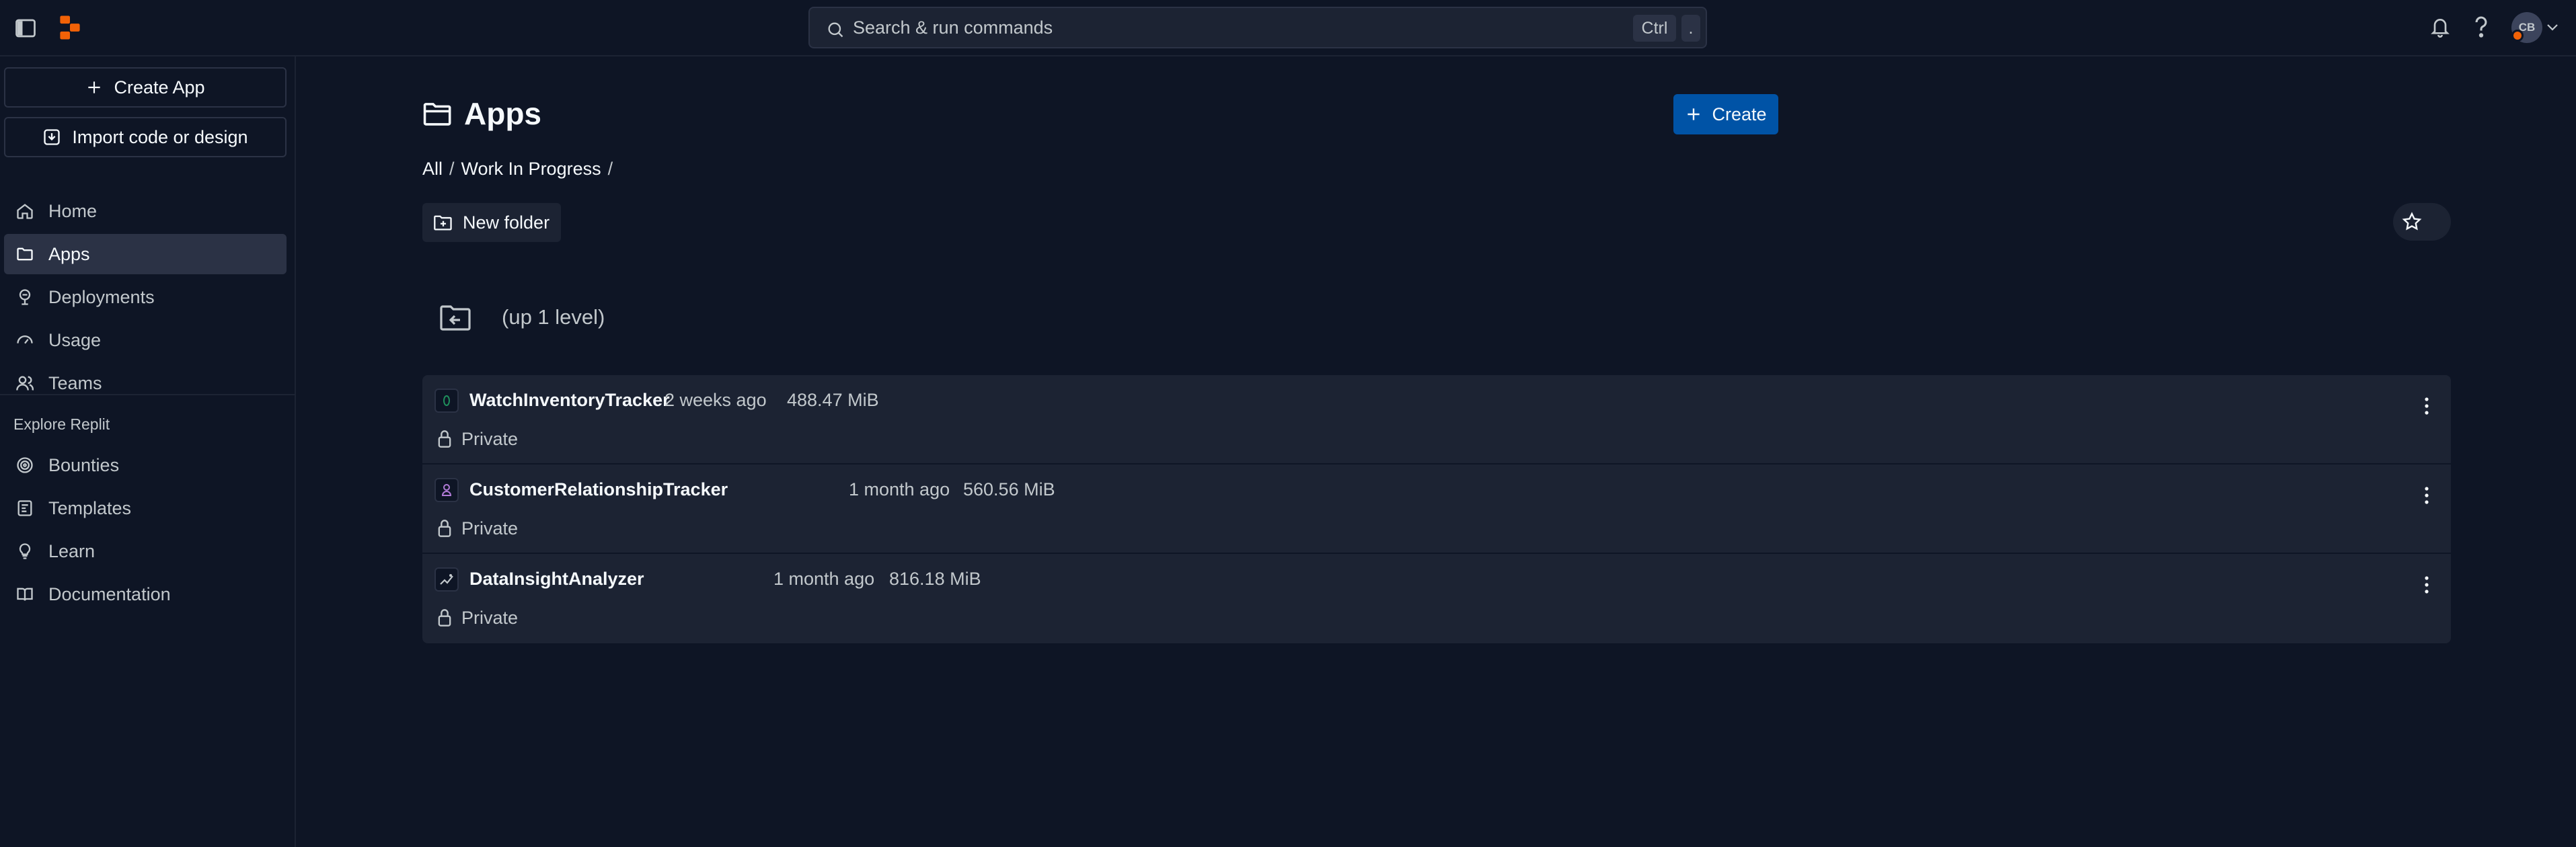 The height and width of the screenshot is (847, 2576). I want to click on page-title: Apps, so click(502, 113).